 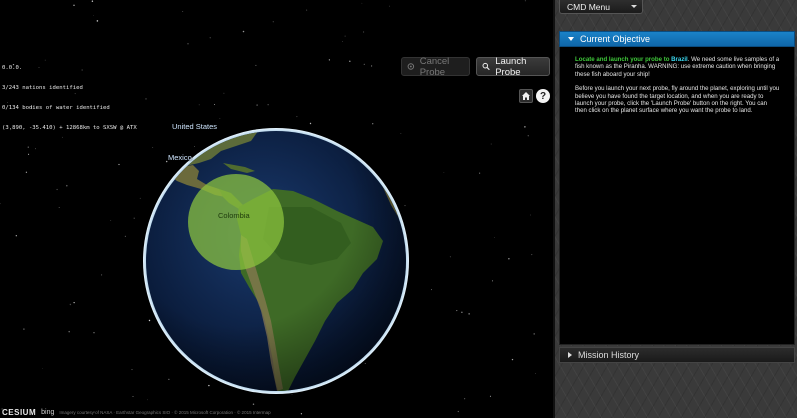 I want to click on target-country: Brazil, so click(x=679, y=59).